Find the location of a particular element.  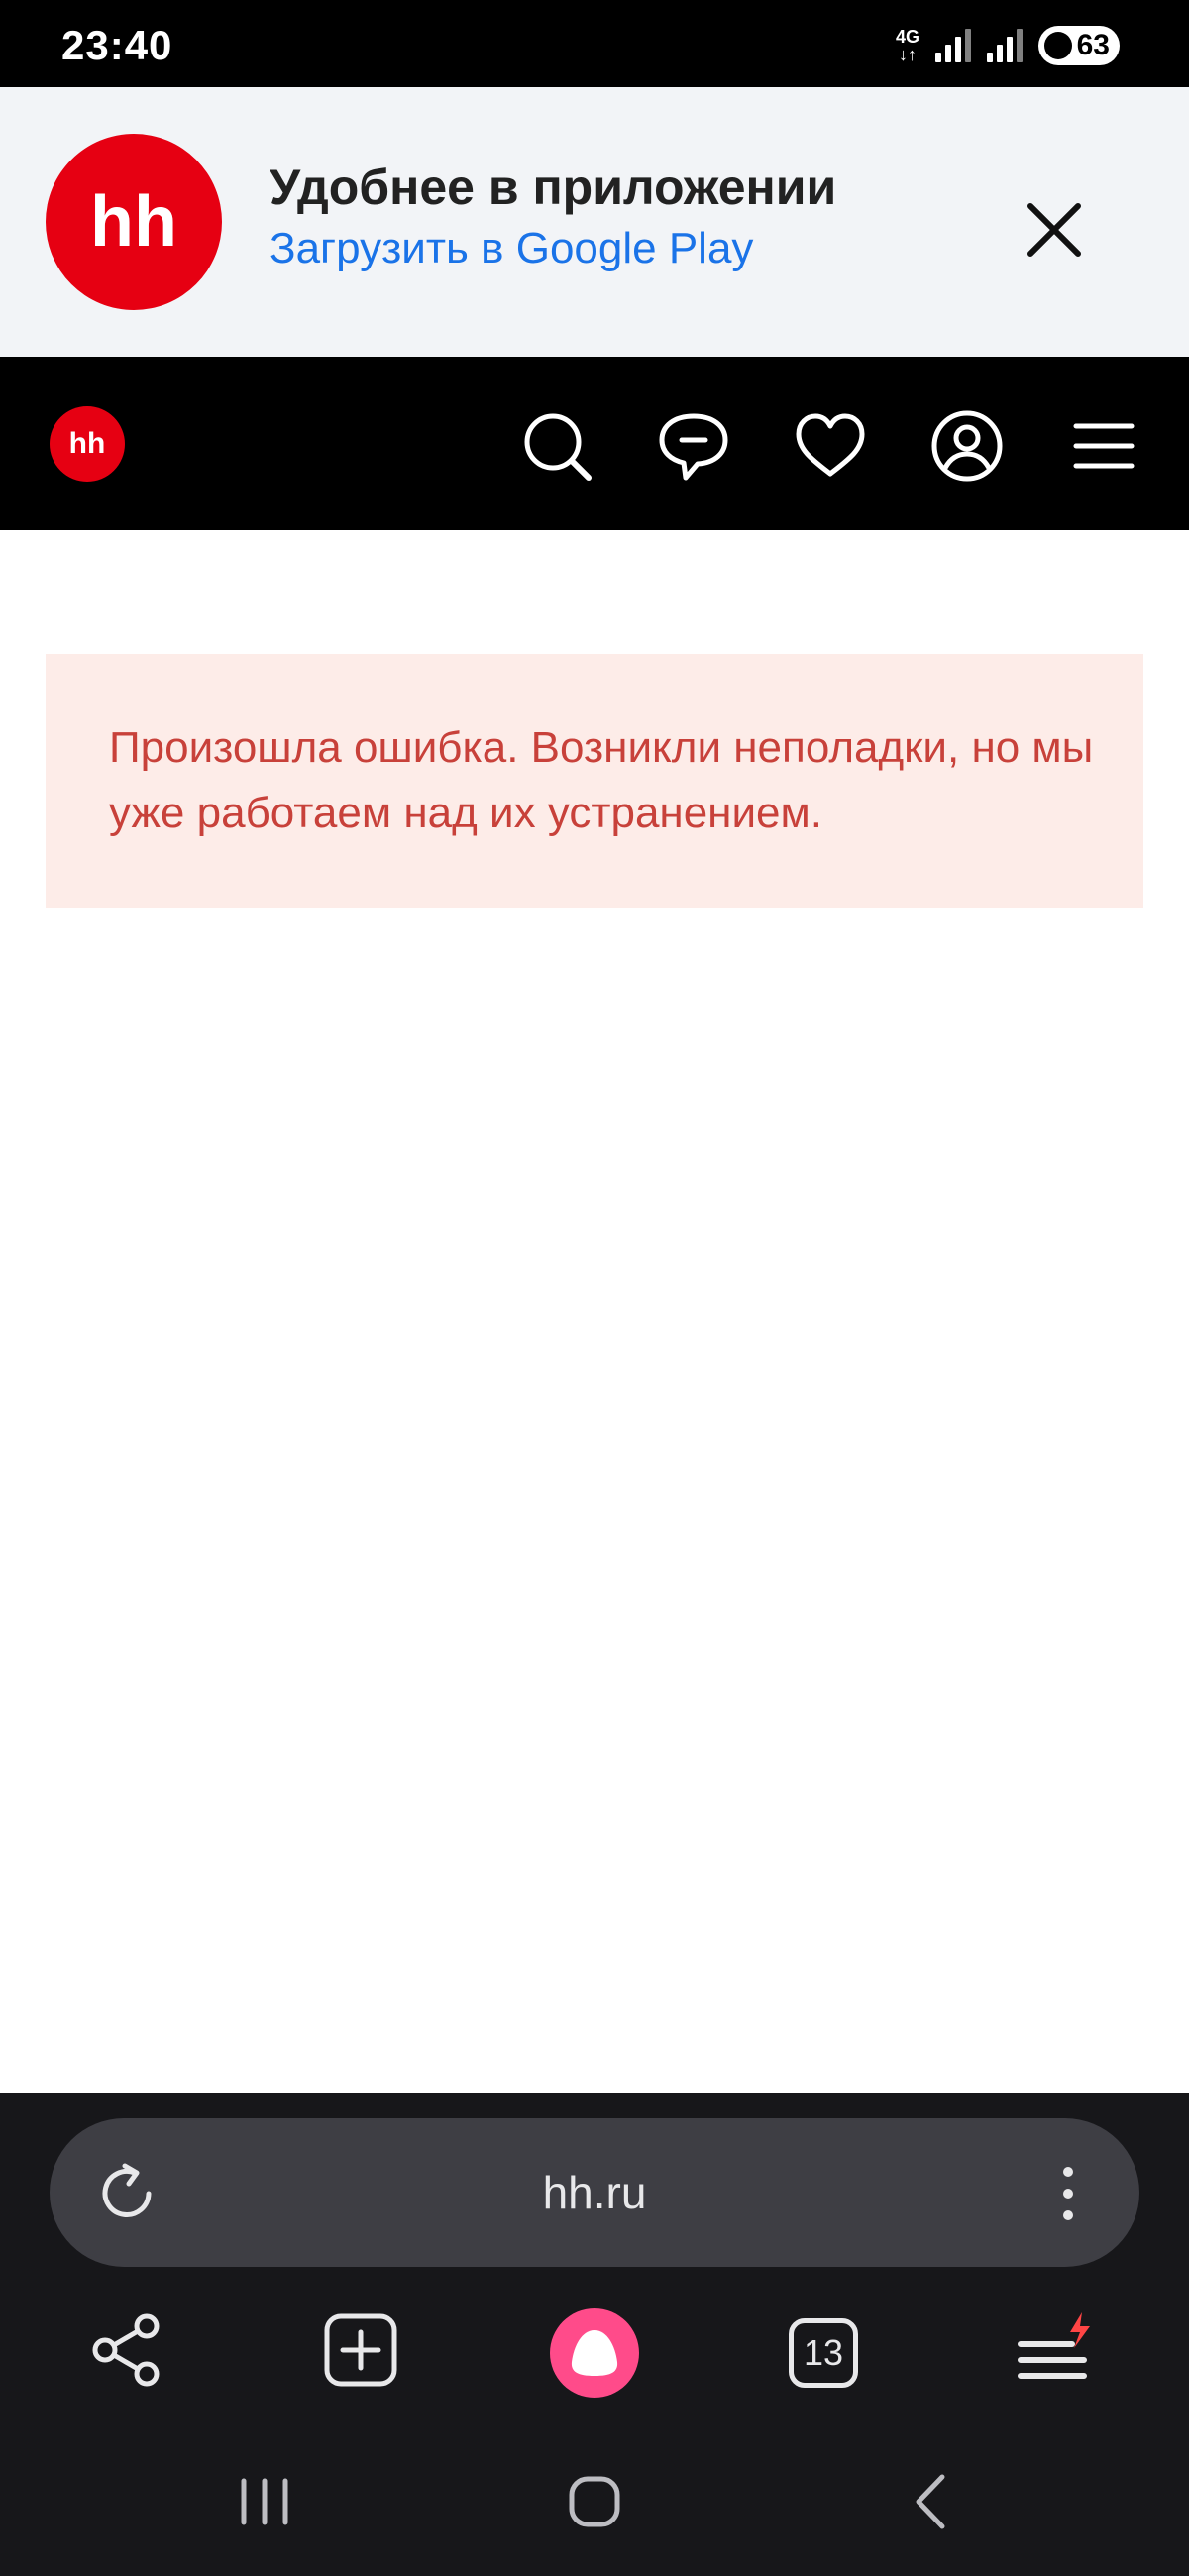

share-icon is located at coordinates (127, 2350).